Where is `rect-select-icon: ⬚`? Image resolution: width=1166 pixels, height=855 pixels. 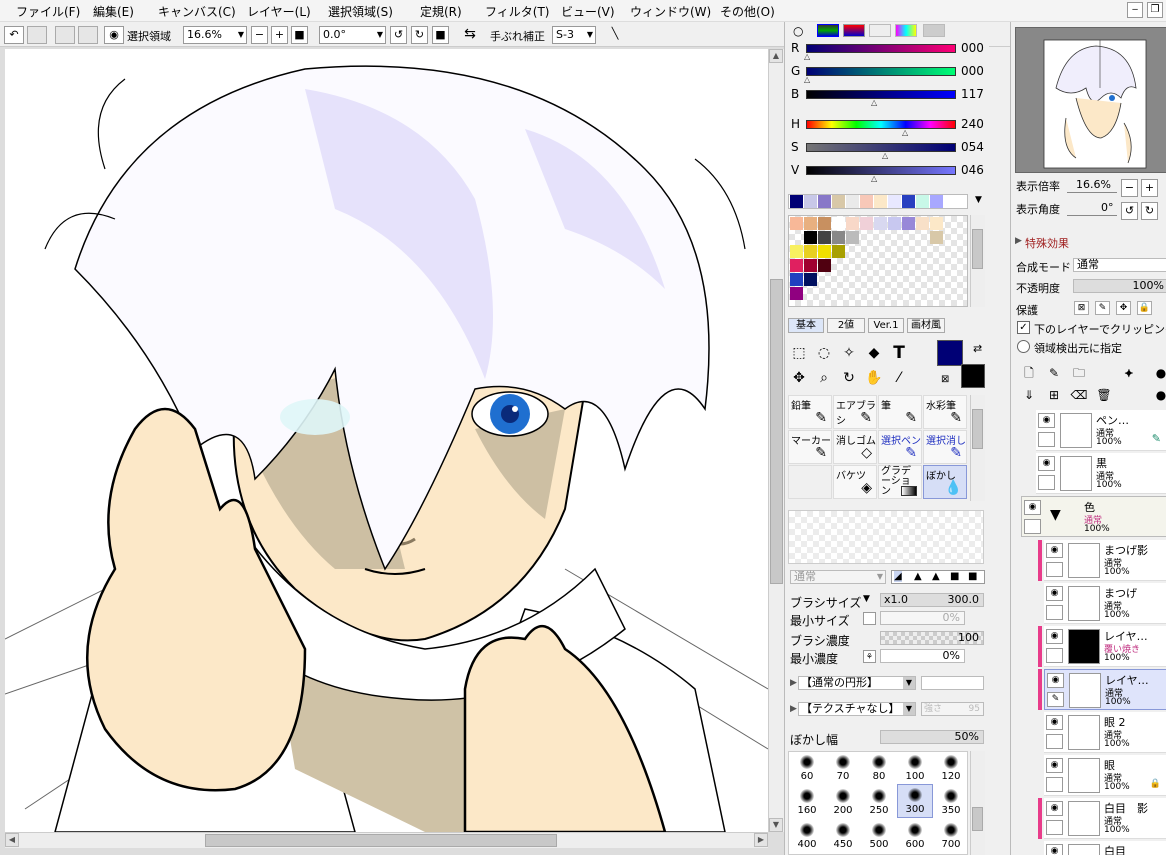
rect-select-icon: ⬚ is located at coordinates (799, 353).